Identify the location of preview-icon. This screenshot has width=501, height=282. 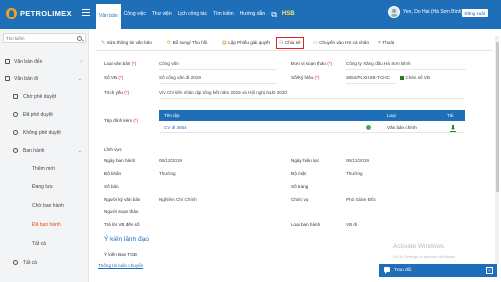
(368, 127).